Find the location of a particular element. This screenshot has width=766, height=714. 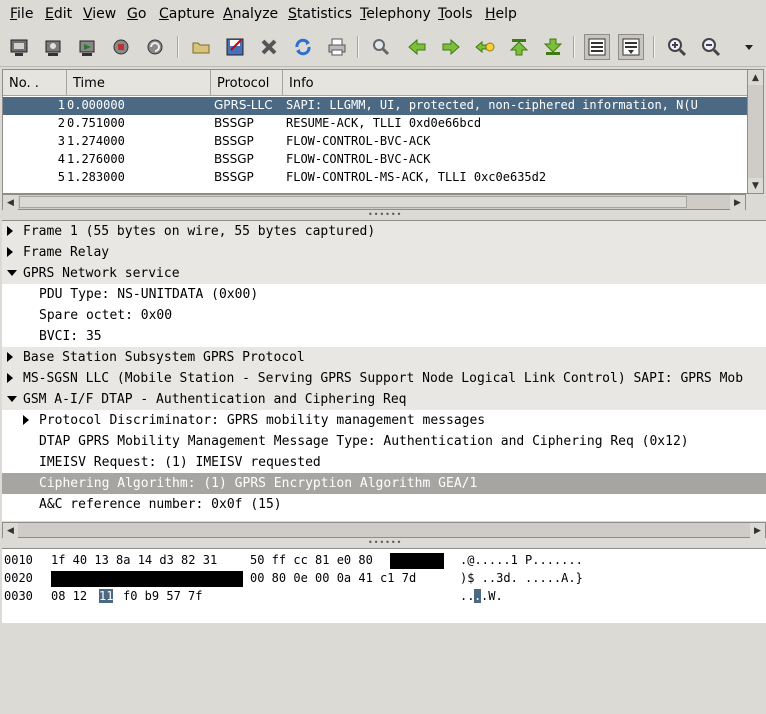

go-first-button is located at coordinates (519, 47).